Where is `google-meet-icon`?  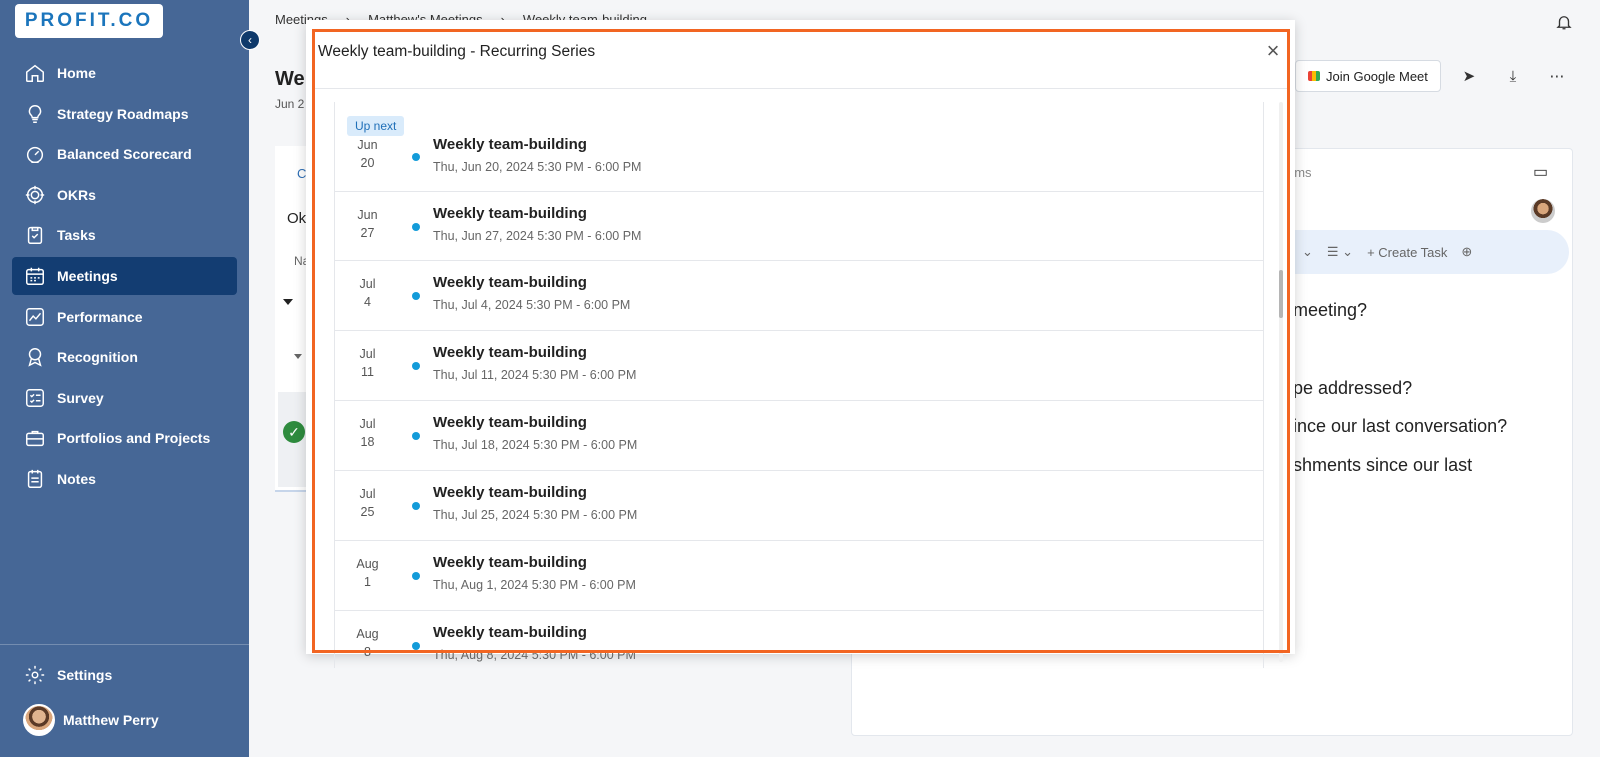
google-meet-icon is located at coordinates (1314, 76).